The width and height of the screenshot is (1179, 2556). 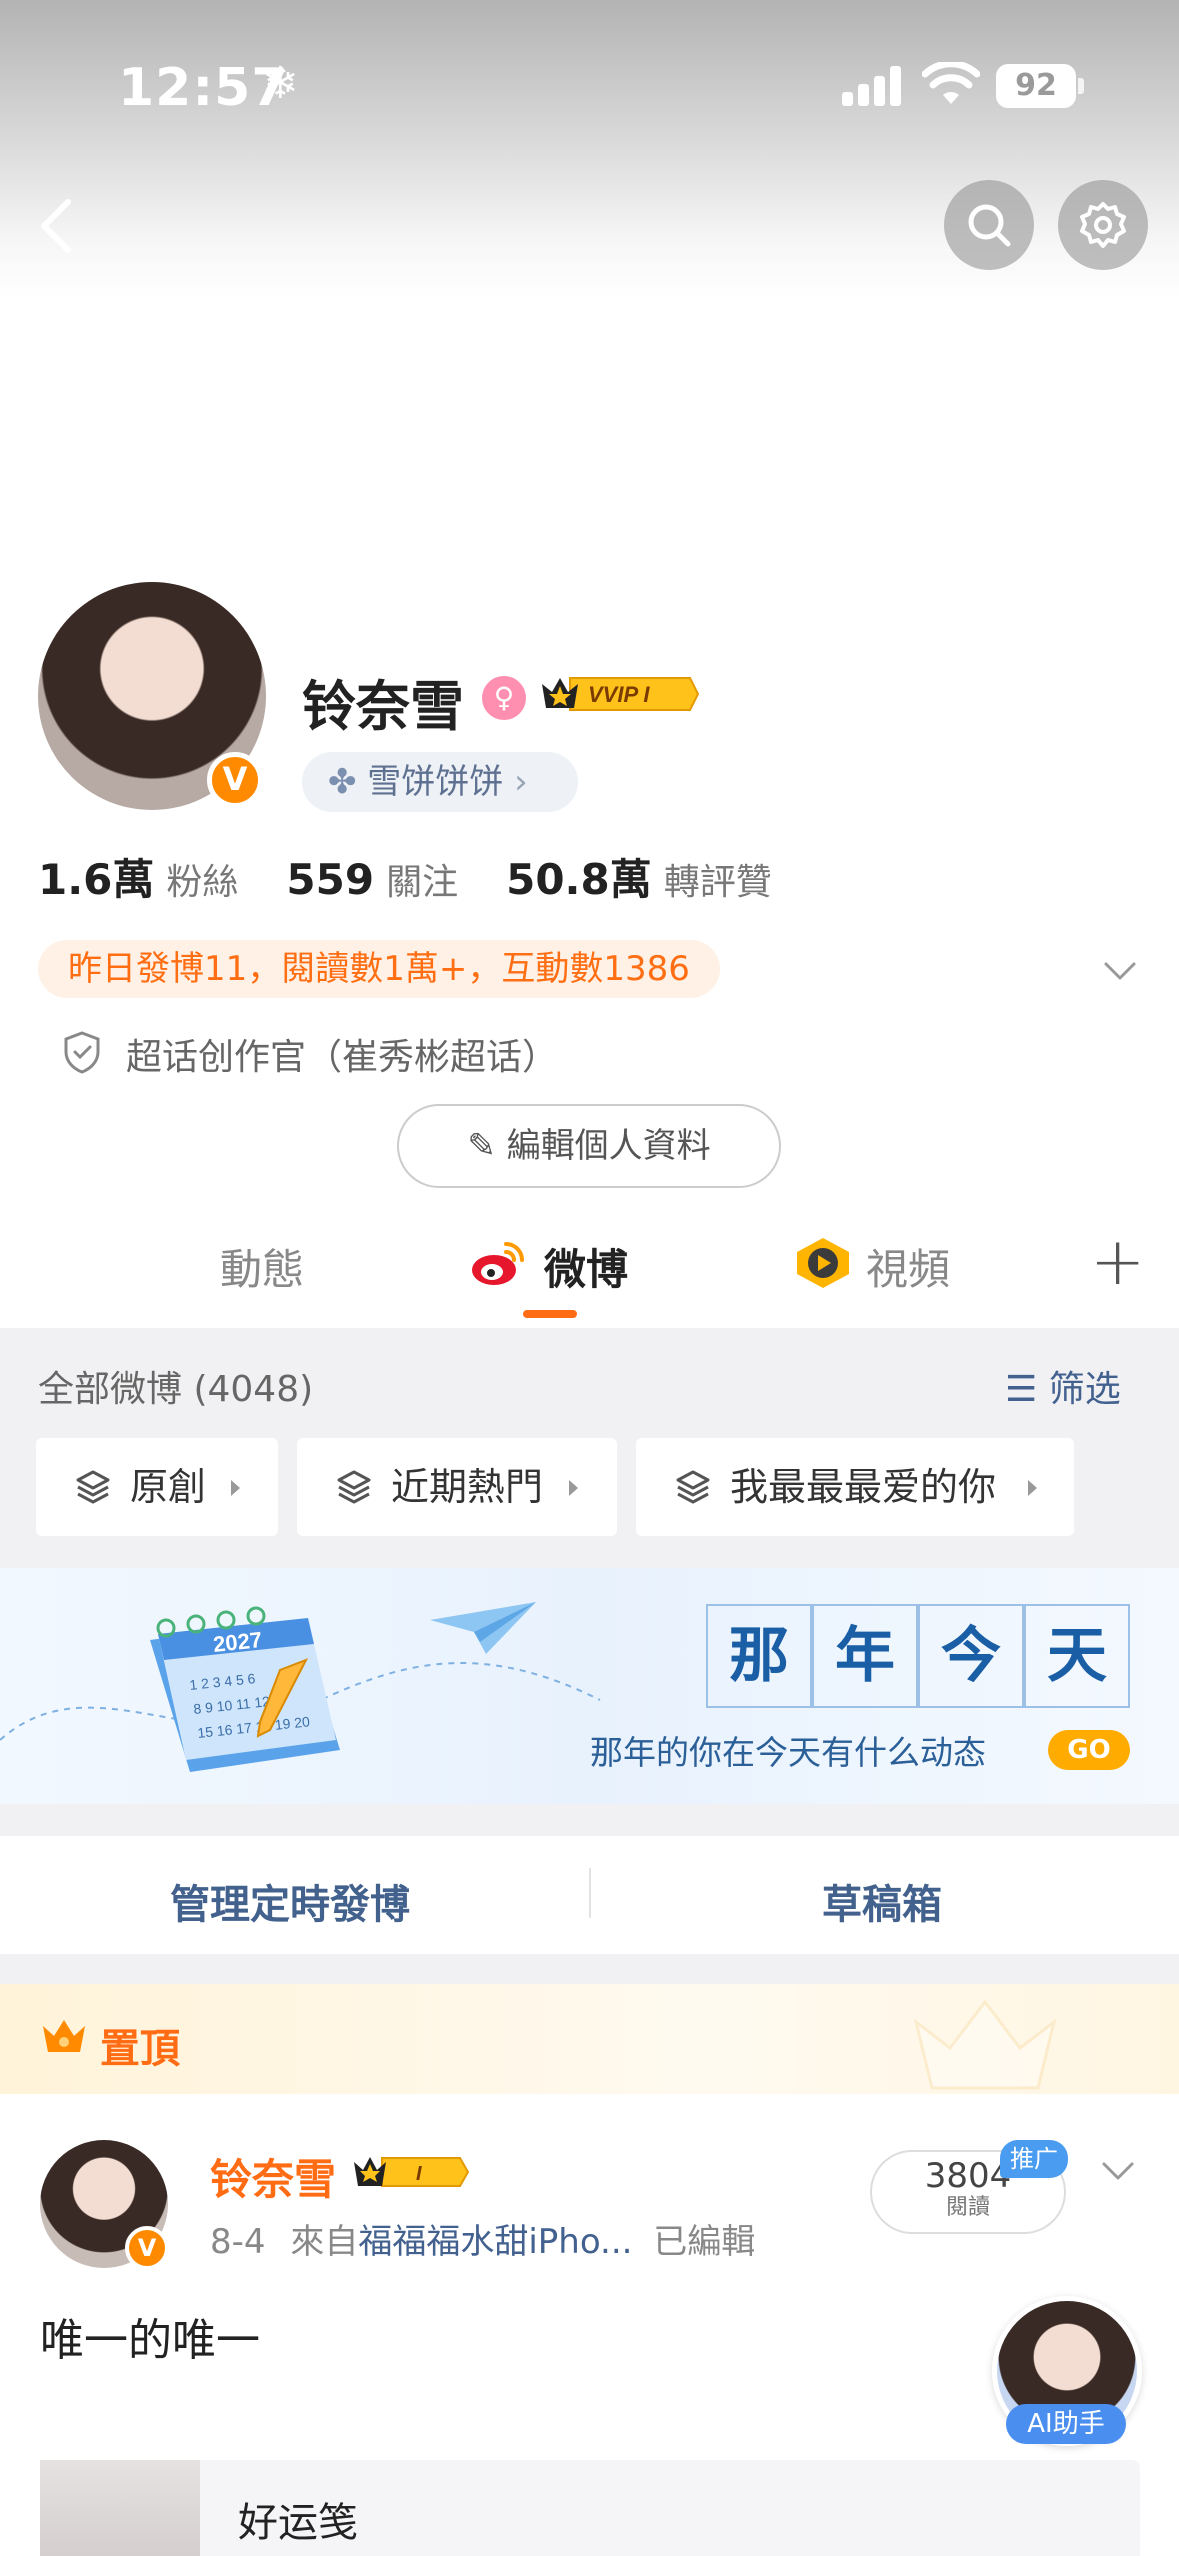 I want to click on tab-weibo: 微博, so click(x=586, y=1266).